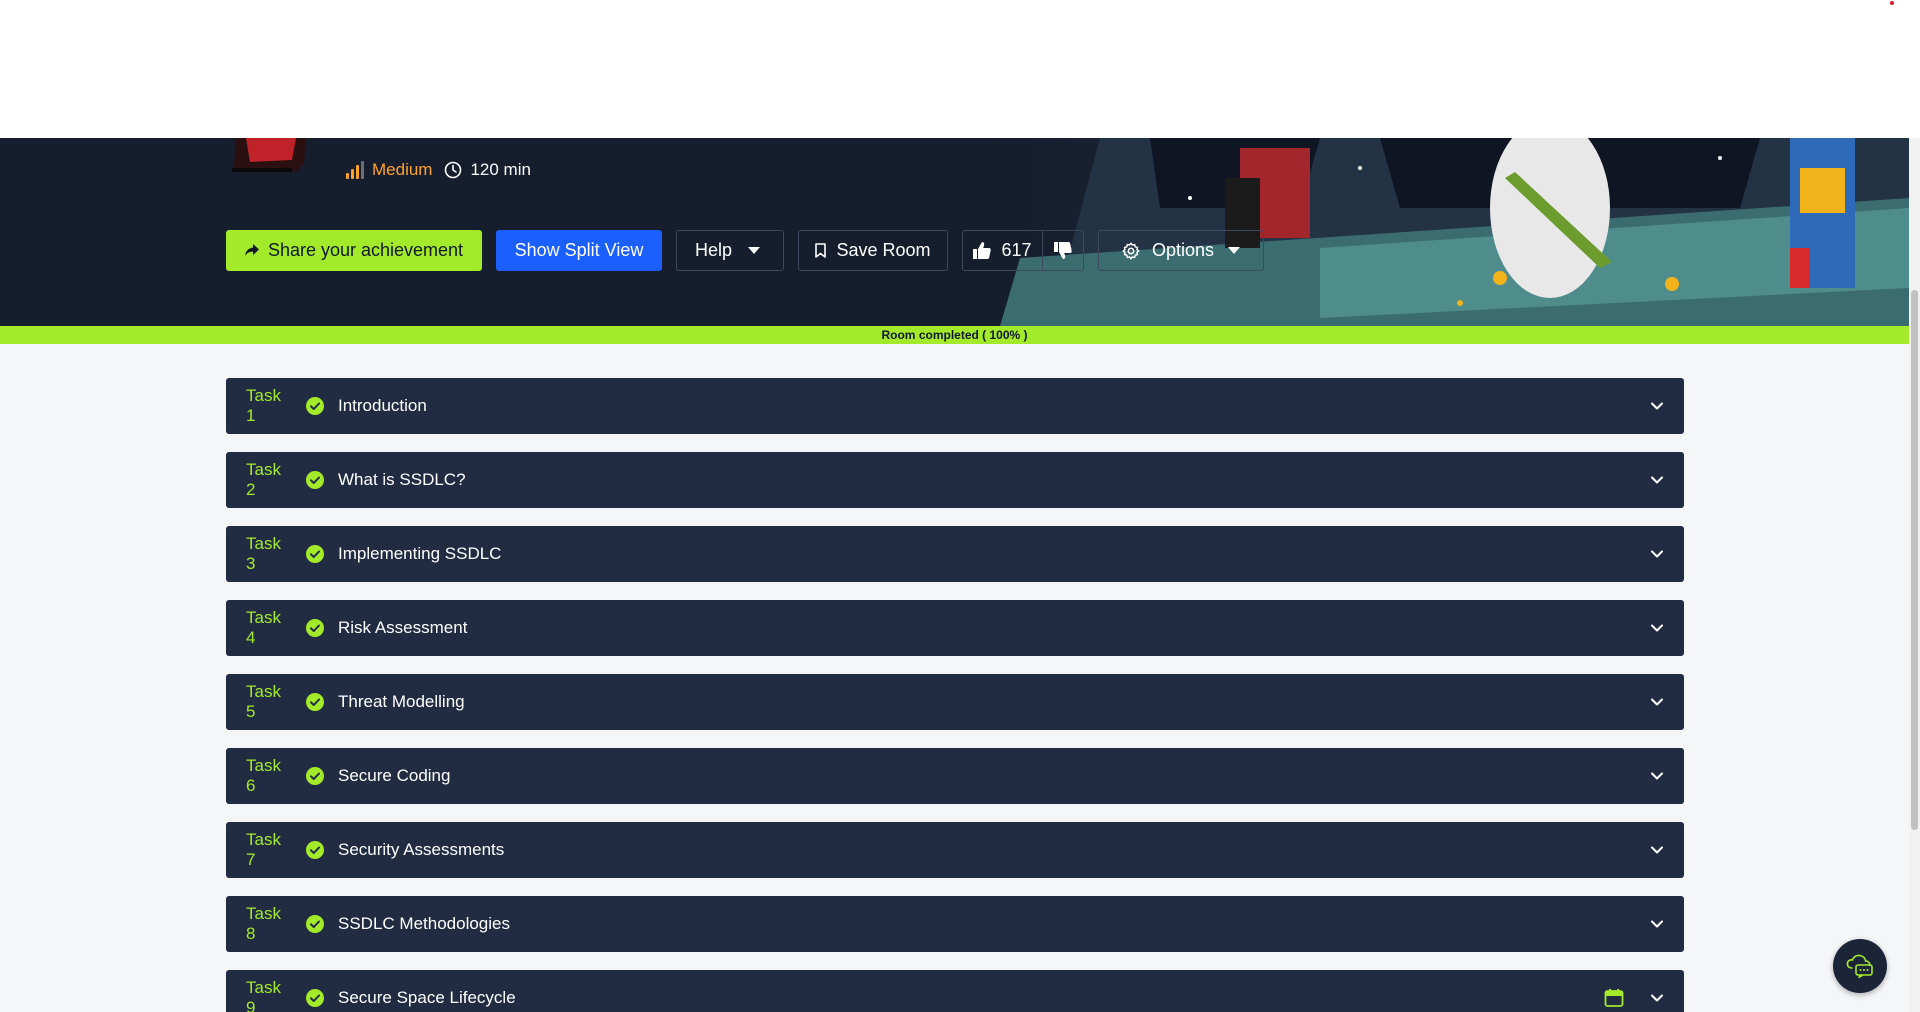  What do you see at coordinates (955, 776) in the screenshot?
I see `task-row: Task 6 Secure Coding` at bounding box center [955, 776].